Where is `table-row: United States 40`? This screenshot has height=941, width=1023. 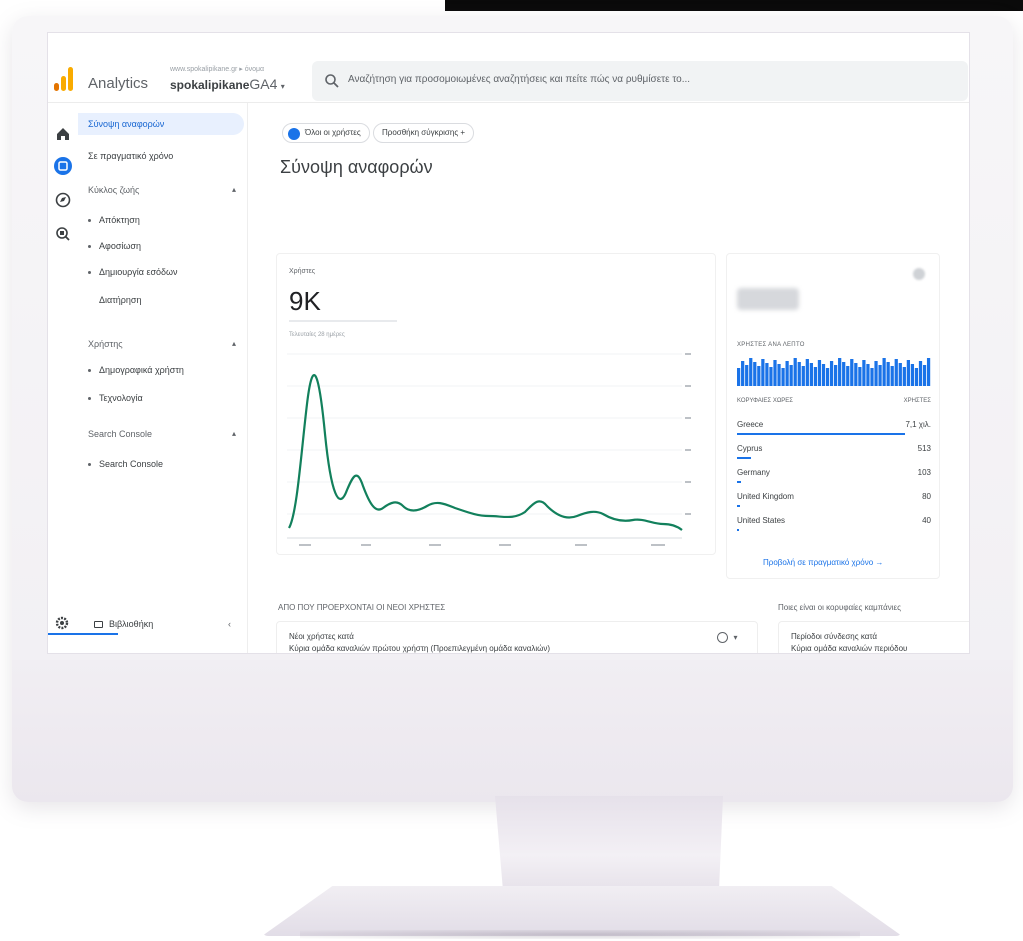 table-row: United States 40 is located at coordinates (834, 525).